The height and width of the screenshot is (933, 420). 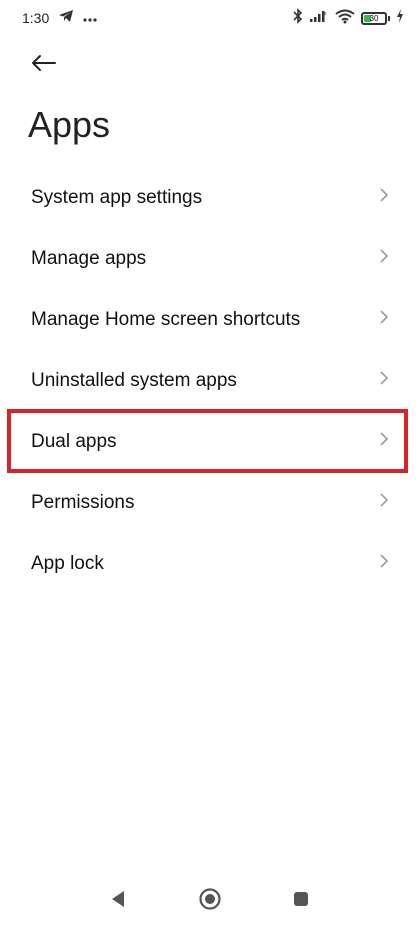 What do you see at coordinates (117, 197) in the screenshot?
I see `menu-item-label: System app settings` at bounding box center [117, 197].